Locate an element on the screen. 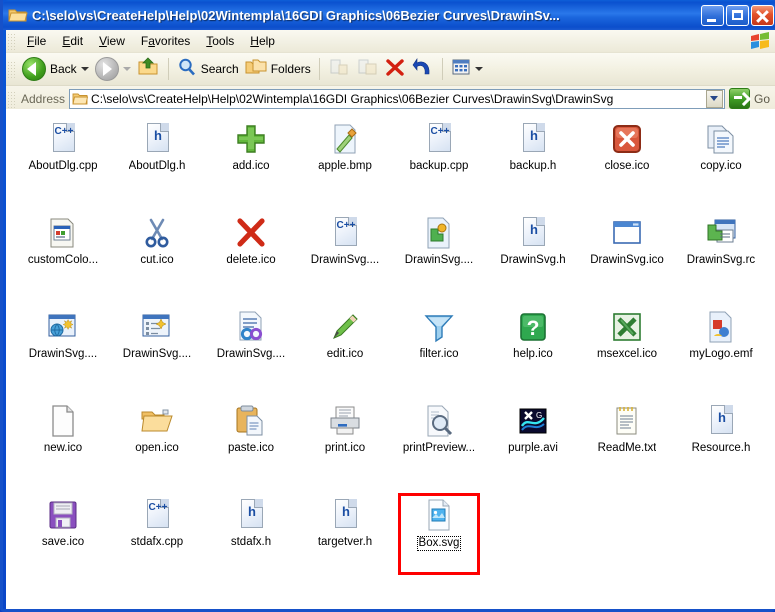 The width and height of the screenshot is (775, 612). search-button: Search is located at coordinates (208, 69).